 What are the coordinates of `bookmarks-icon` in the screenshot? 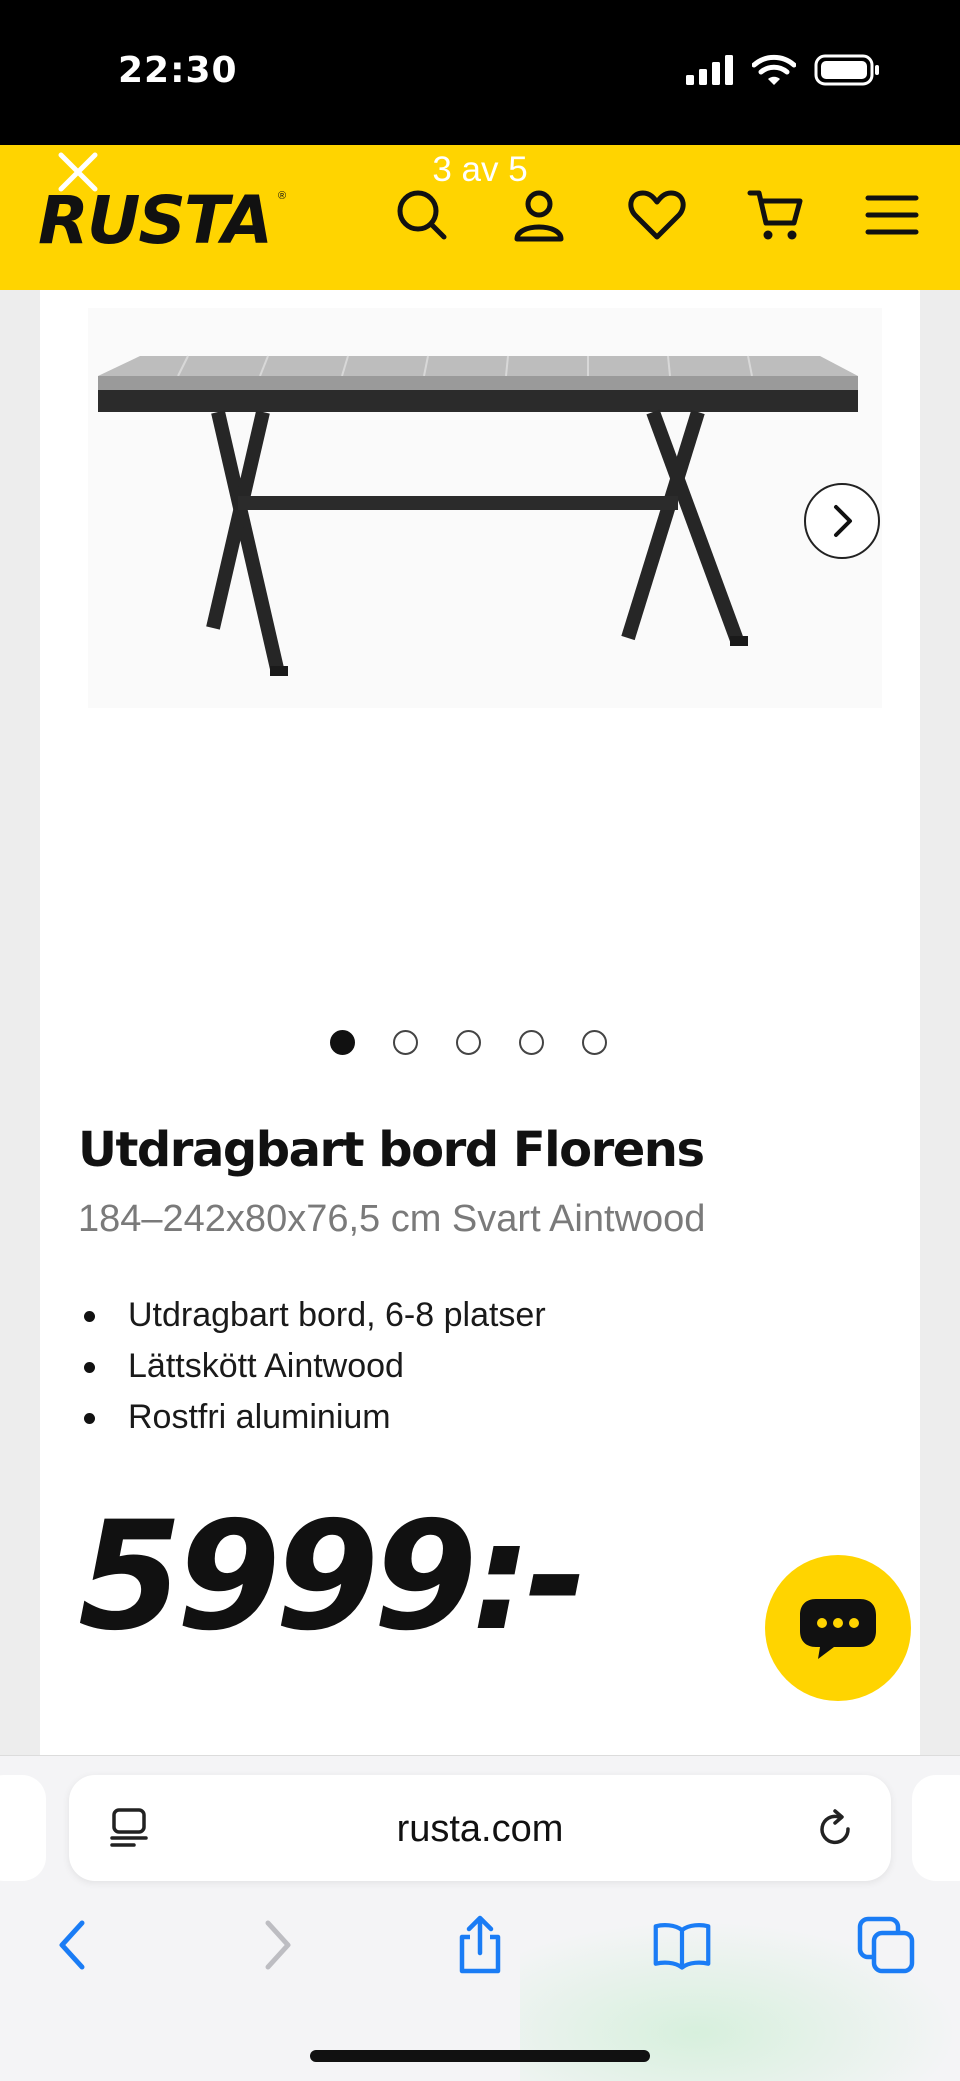 It's located at (682, 1945).